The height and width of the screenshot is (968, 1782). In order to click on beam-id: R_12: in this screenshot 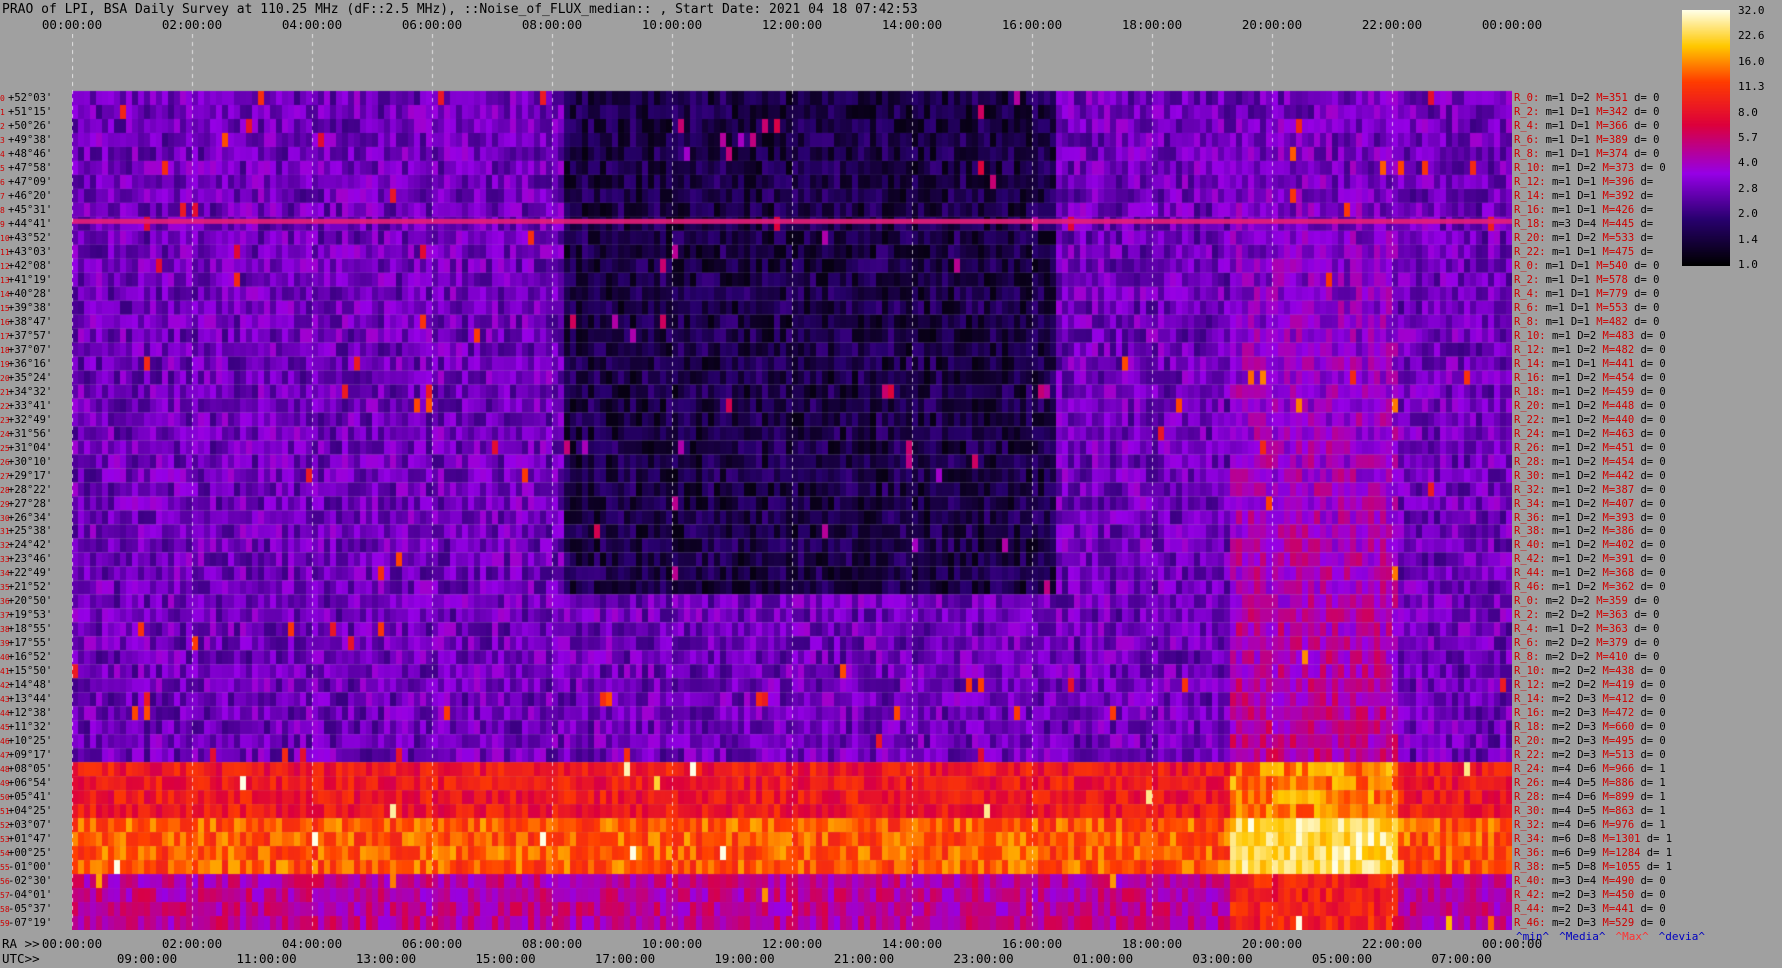, I will do `click(1533, 349)`.